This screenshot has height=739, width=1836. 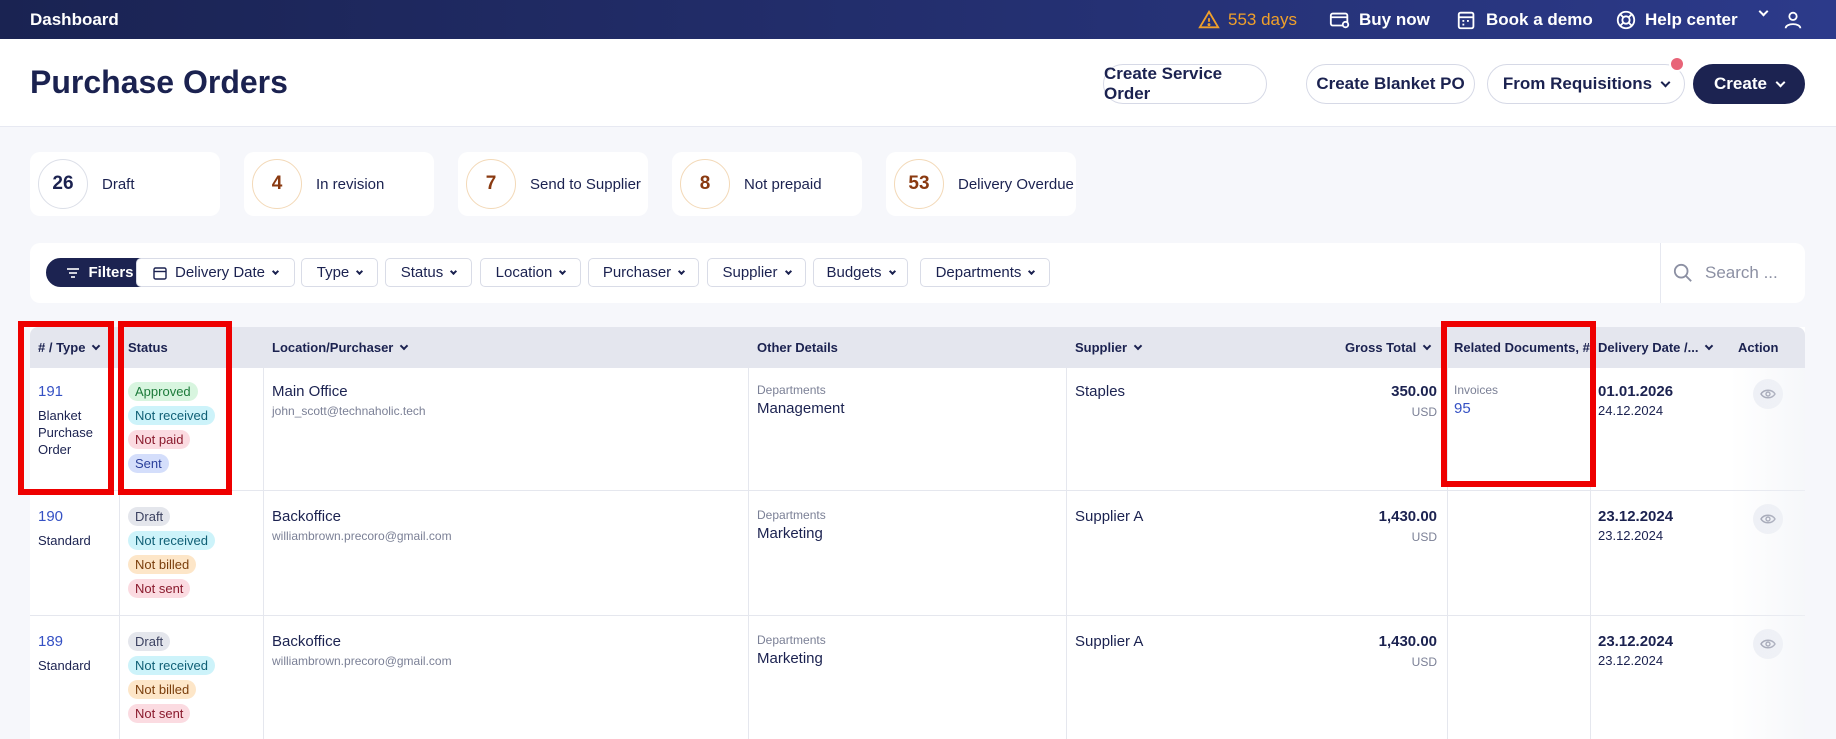 I want to click on summary-card-in-revision: 4 In revision, so click(x=339, y=184).